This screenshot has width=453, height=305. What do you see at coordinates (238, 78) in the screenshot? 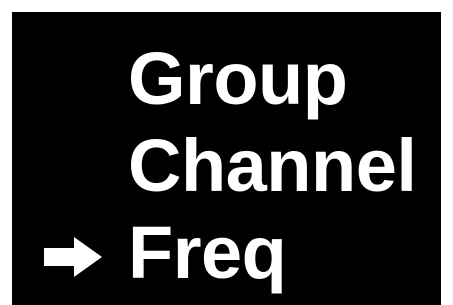
I see `menu-item-label: Group` at bounding box center [238, 78].